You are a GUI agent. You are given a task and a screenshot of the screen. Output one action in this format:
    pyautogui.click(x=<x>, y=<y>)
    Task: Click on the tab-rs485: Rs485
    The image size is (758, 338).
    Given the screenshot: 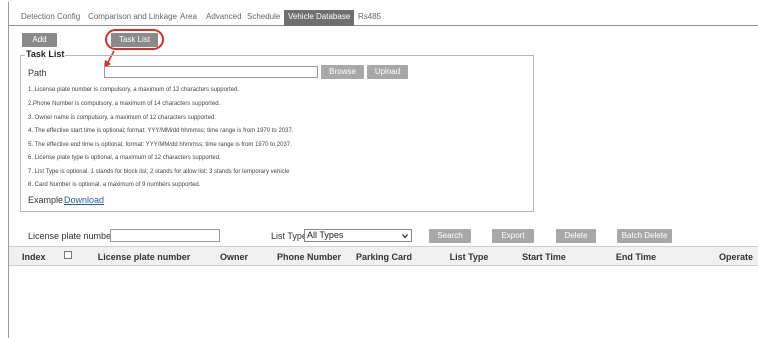 What is the action you would take?
    pyautogui.click(x=369, y=17)
    